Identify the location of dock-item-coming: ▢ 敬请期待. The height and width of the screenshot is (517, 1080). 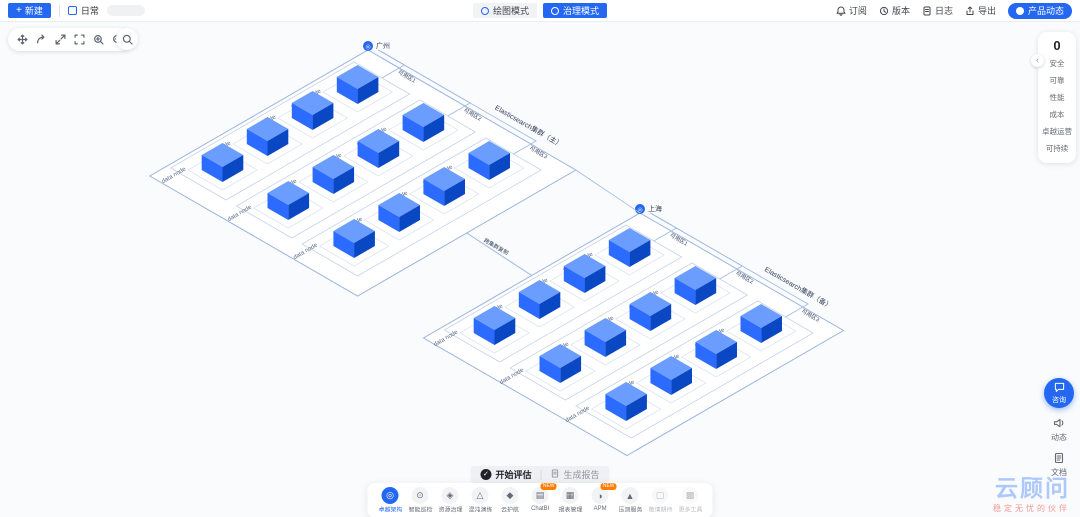
(660, 501).